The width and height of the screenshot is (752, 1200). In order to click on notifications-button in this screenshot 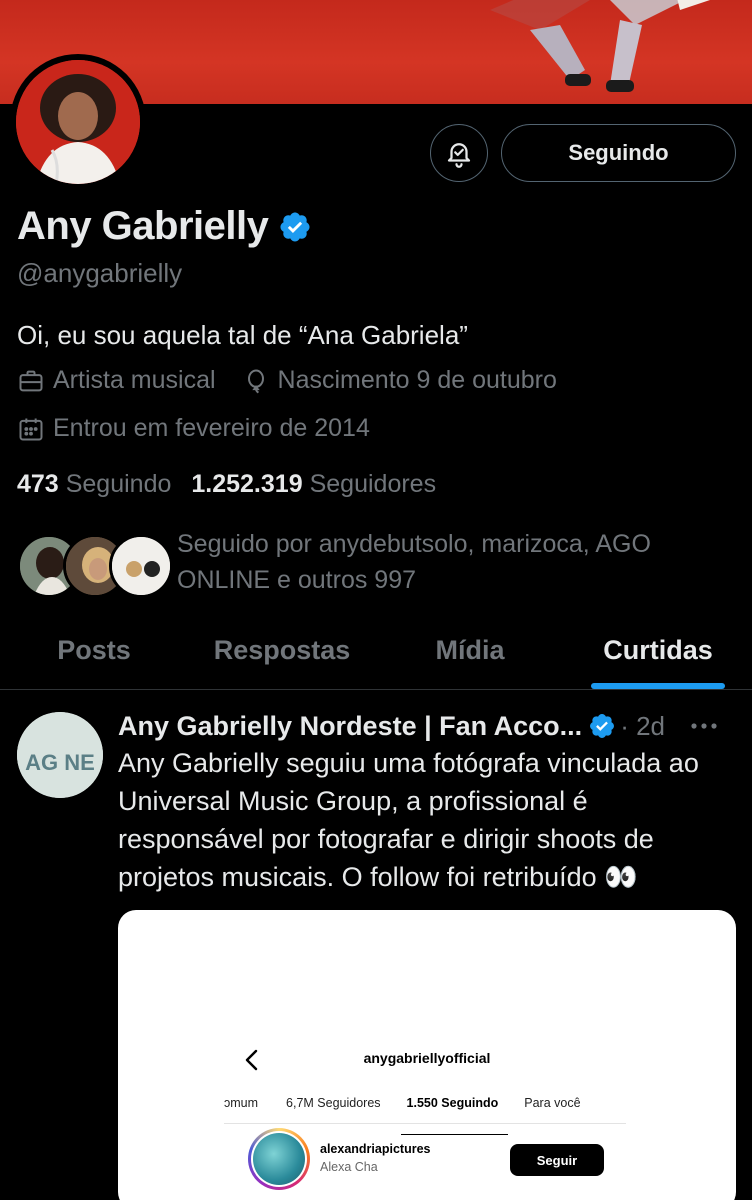, I will do `click(459, 153)`.